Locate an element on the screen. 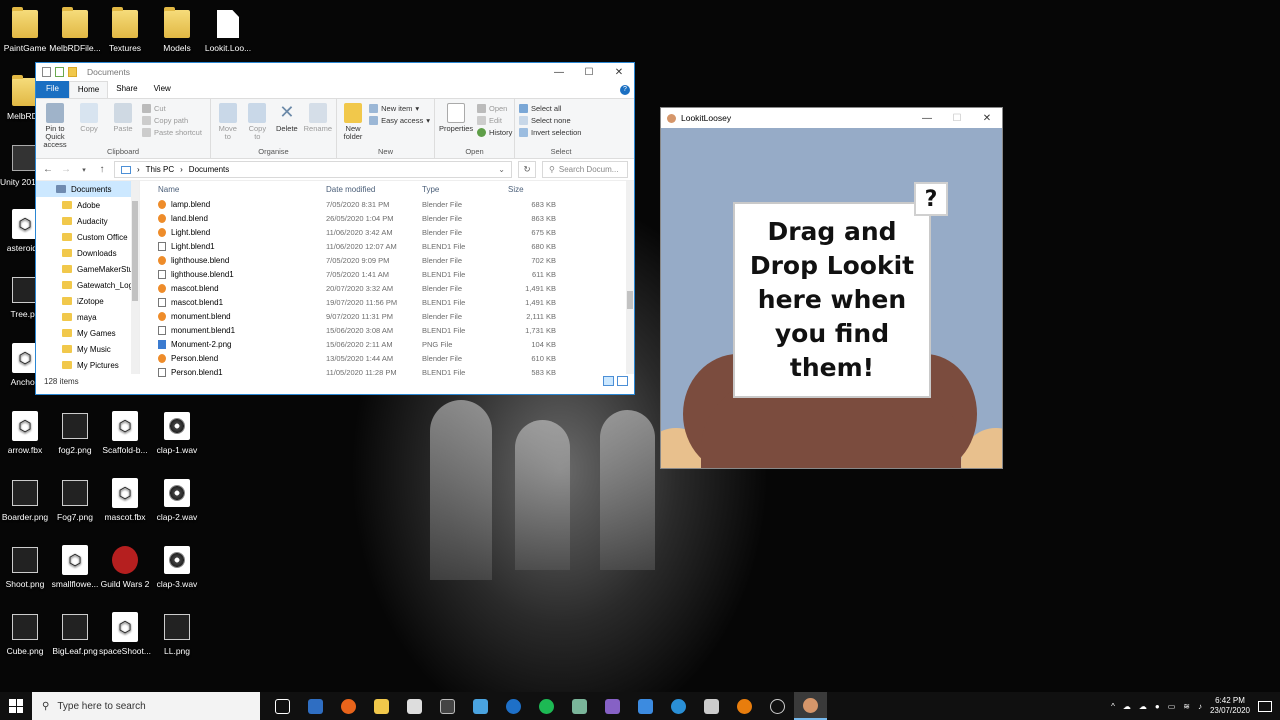 The width and height of the screenshot is (1280, 720). sourcetree-icon is located at coordinates (678, 706).